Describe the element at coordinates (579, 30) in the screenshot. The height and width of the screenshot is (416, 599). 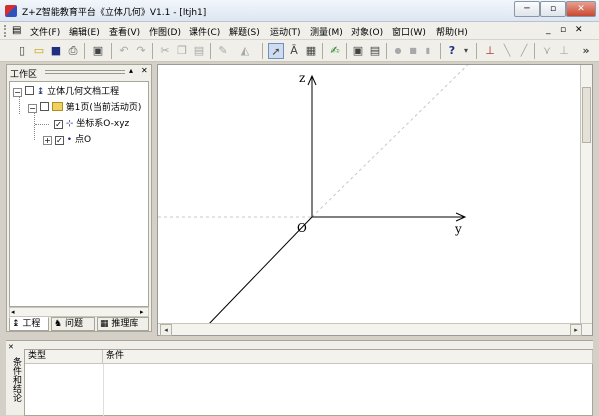
I see `mdi-close-button: ✕` at that location.